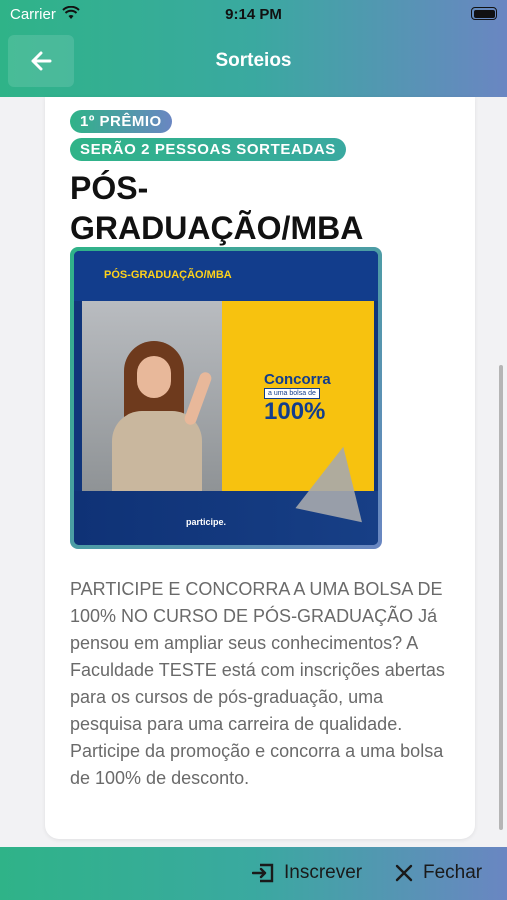 The width and height of the screenshot is (507, 900). I want to click on winners-badge: SERÃO 2 PESSOAS SORTEADAS, so click(208, 149).